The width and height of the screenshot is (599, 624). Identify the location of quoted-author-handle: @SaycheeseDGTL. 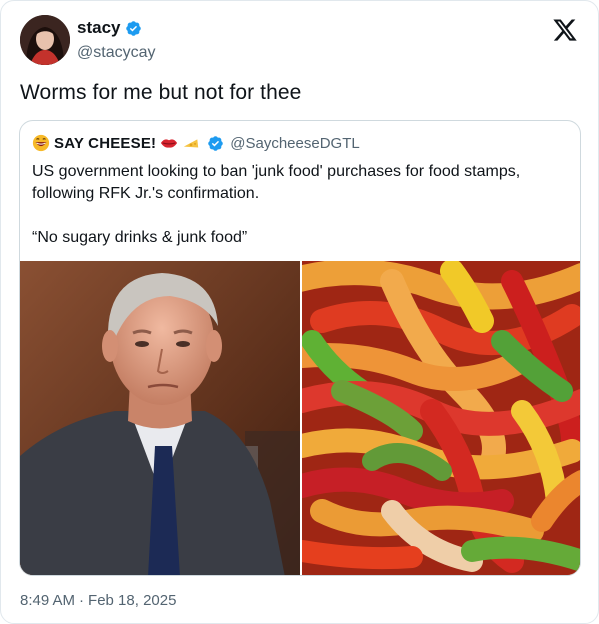
(294, 143).